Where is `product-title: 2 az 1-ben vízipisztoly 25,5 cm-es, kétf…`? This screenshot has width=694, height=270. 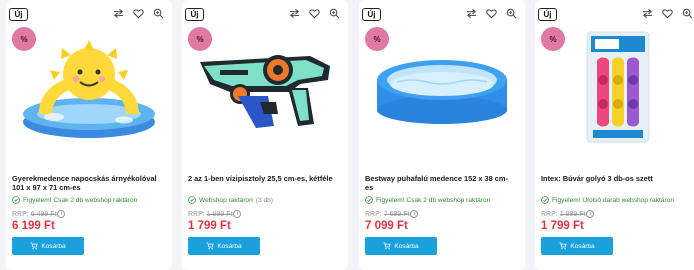
product-title: 2 az 1-ben vízipisztoly 25,5 cm-es, kétf… is located at coordinates (263, 178).